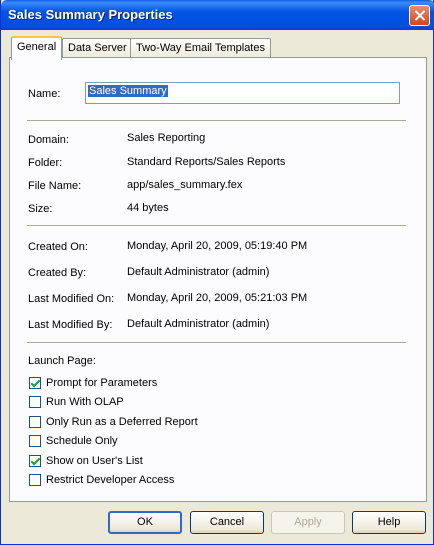  What do you see at coordinates (128, 91) in the screenshot?
I see `name-field-value: Sales Summary` at bounding box center [128, 91].